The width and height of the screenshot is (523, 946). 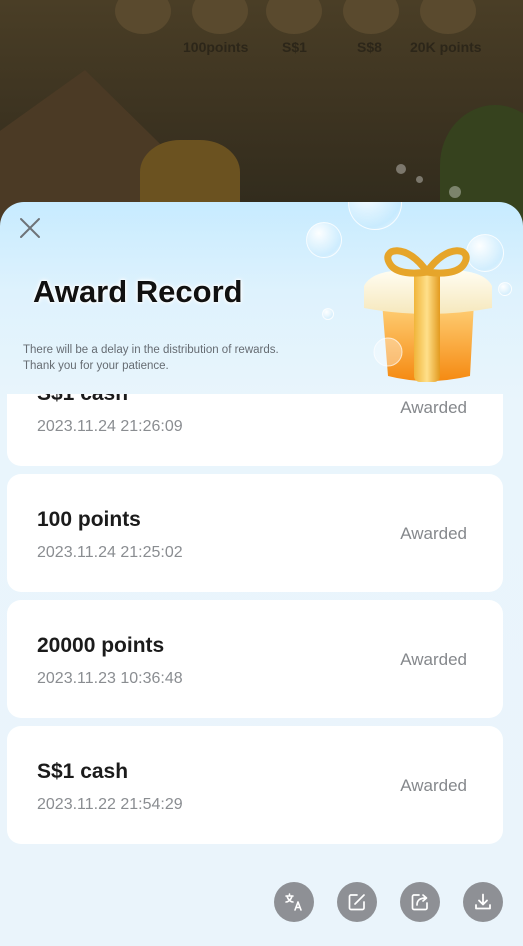 What do you see at coordinates (110, 426) in the screenshot?
I see `record-time: 2023.11.24 21:26:09` at bounding box center [110, 426].